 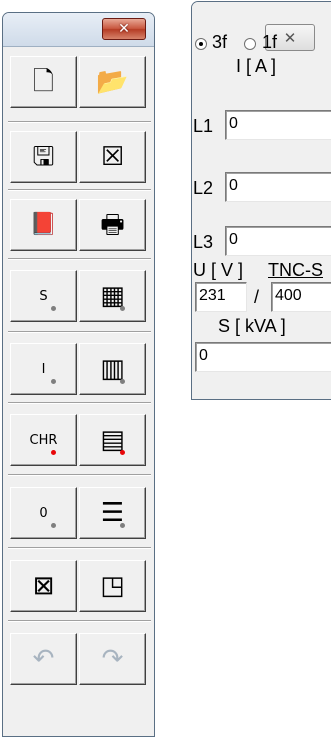 I want to click on clear-icon: ☒, so click(x=112, y=157).